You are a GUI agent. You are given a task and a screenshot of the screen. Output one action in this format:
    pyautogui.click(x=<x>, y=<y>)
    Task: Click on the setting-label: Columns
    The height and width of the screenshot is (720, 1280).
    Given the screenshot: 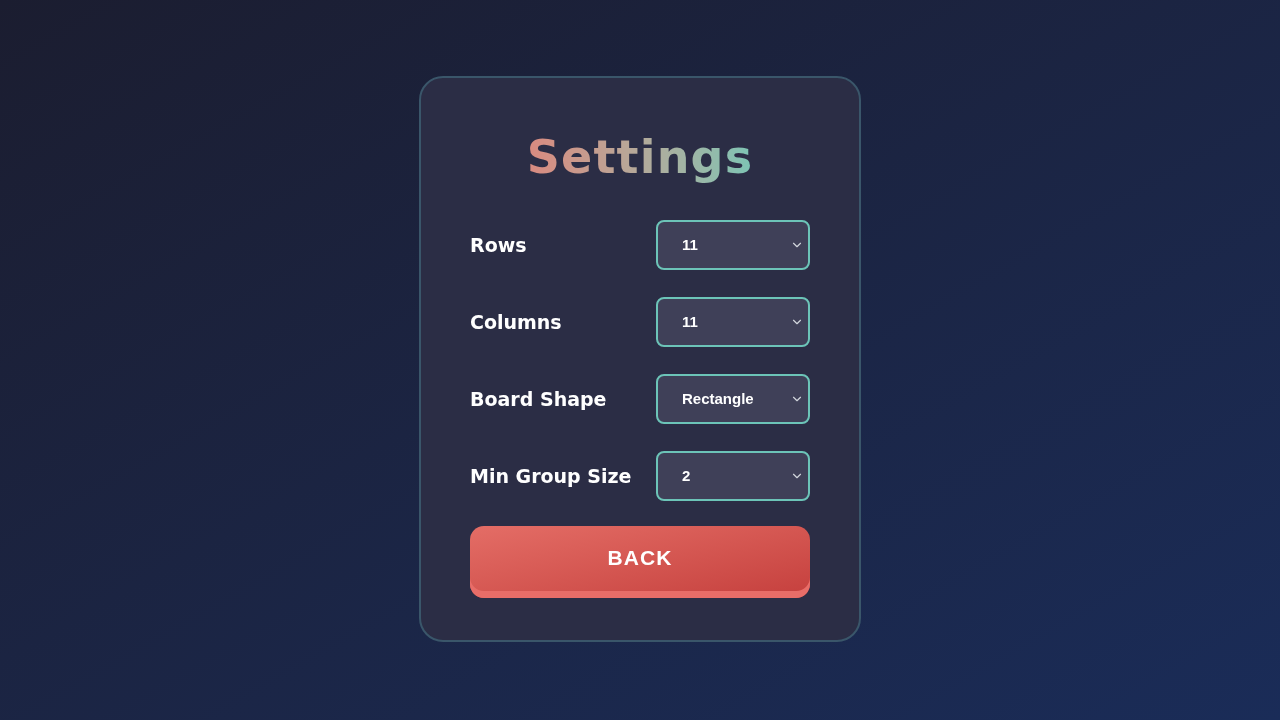 What is the action you would take?
    pyautogui.click(x=516, y=322)
    